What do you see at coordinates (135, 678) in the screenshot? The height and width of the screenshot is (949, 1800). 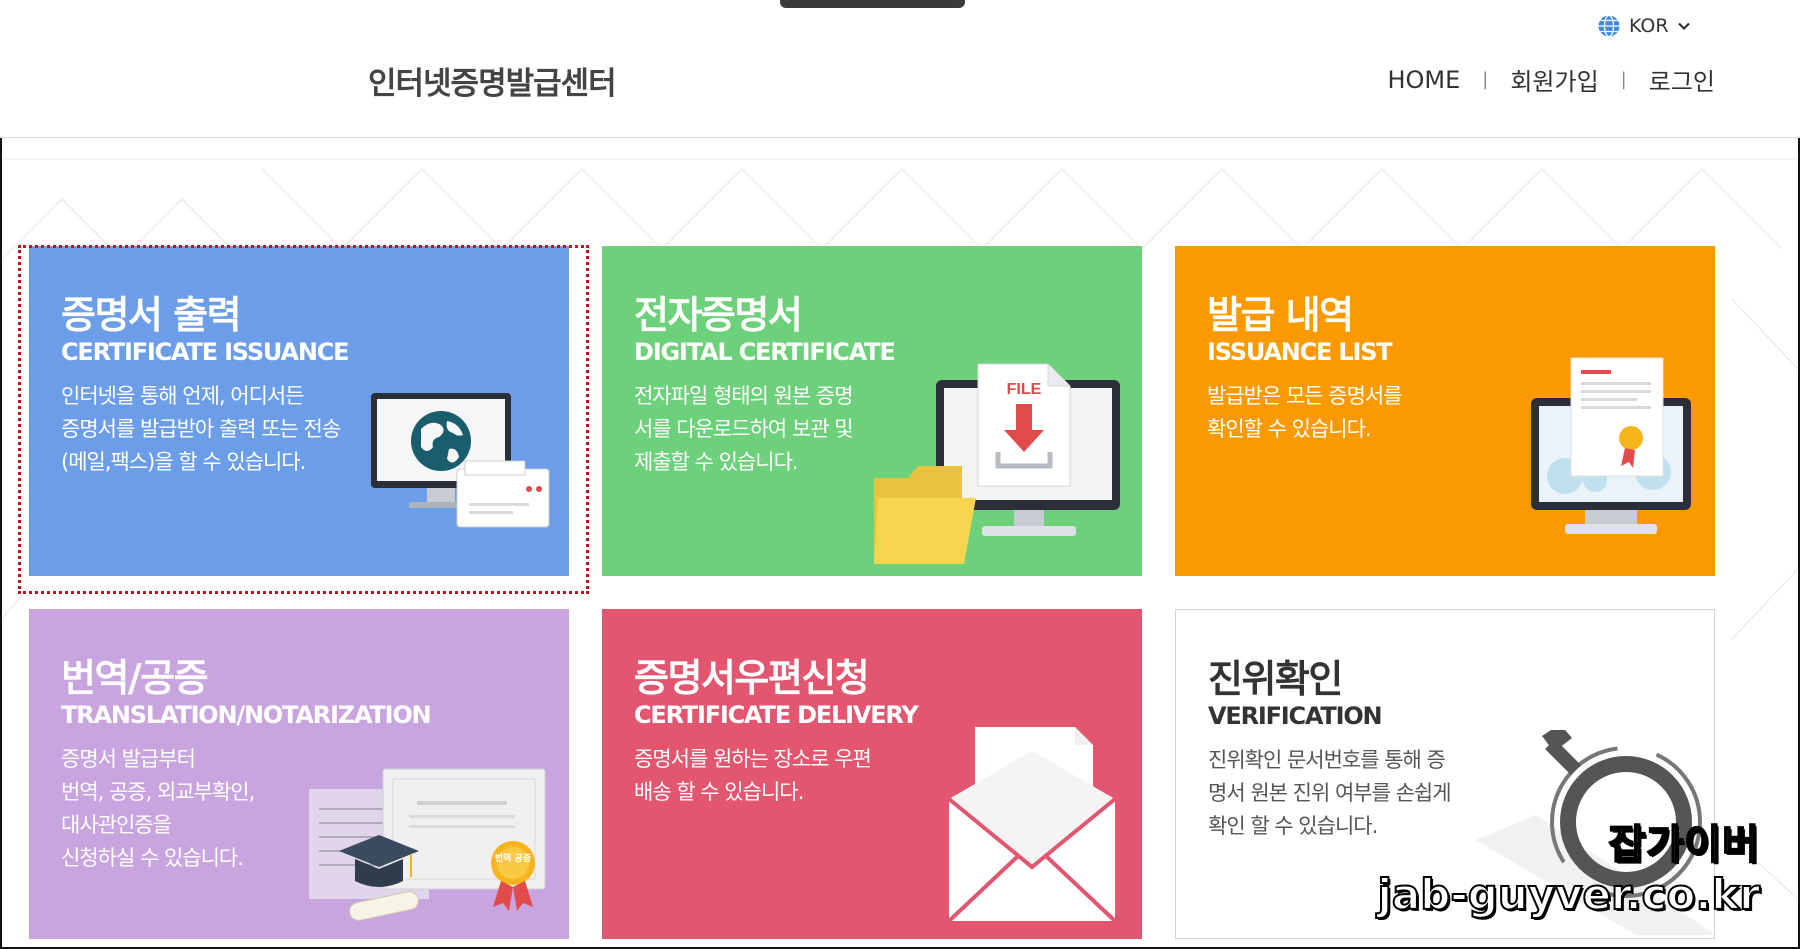 I see `card-title: 번역/공증` at bounding box center [135, 678].